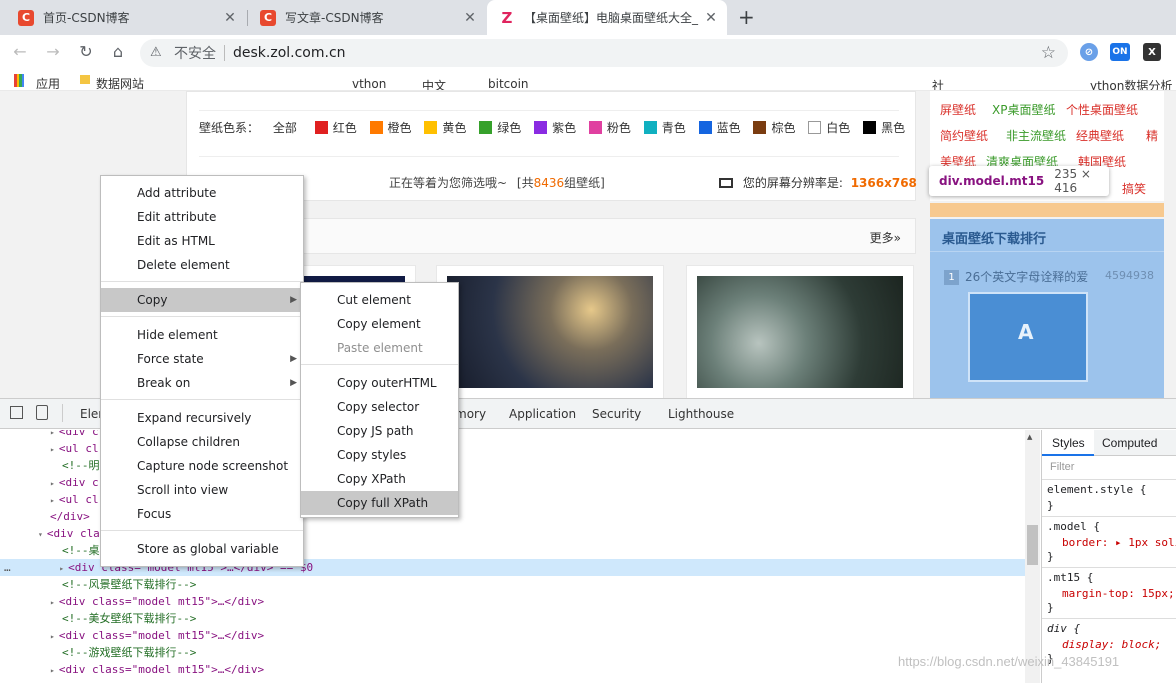  What do you see at coordinates (81, 550) in the screenshot?
I see `dom-comment: <!--桌` at bounding box center [81, 550].